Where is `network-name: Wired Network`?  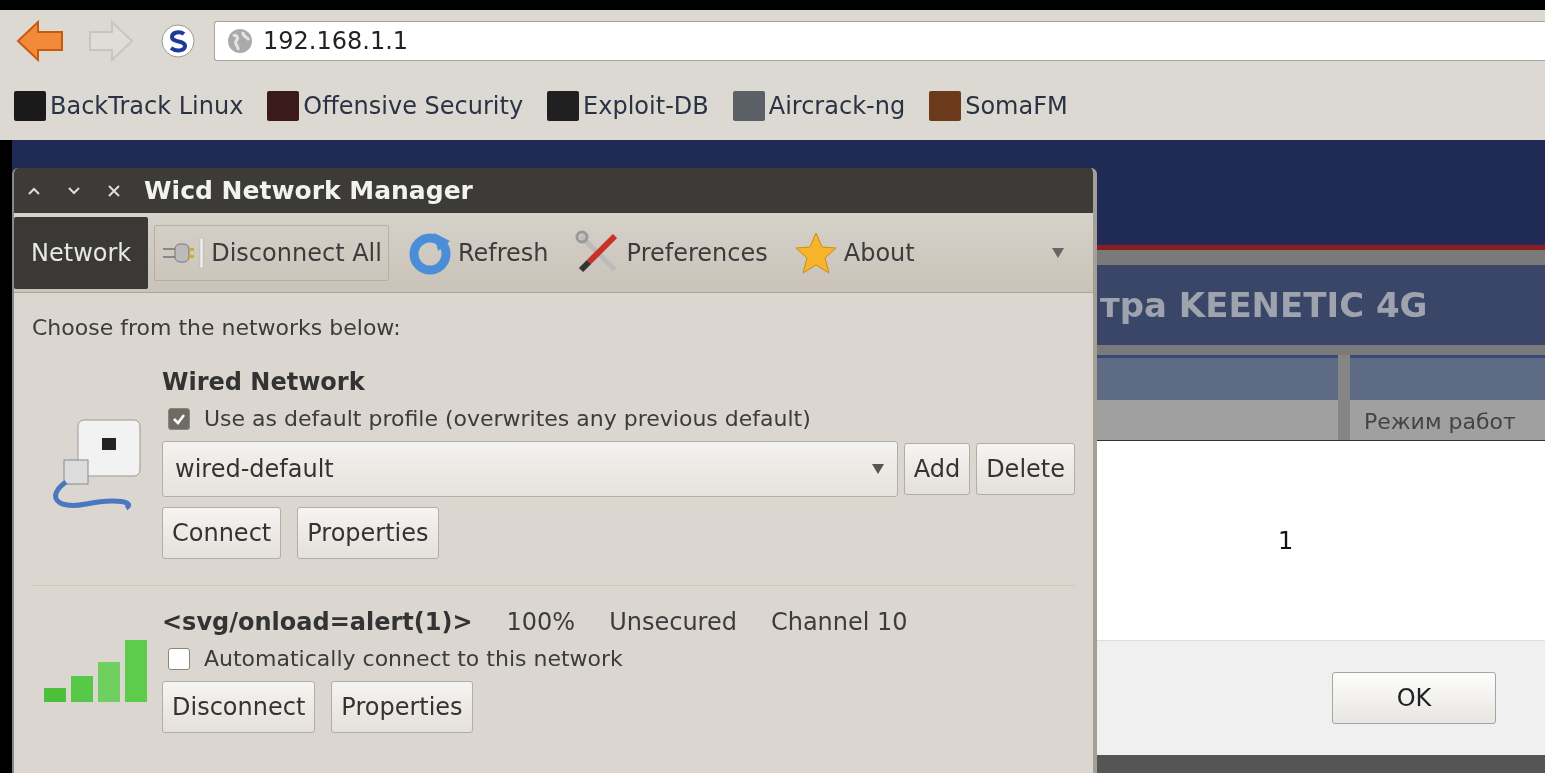
network-name: Wired Network is located at coordinates (263, 382).